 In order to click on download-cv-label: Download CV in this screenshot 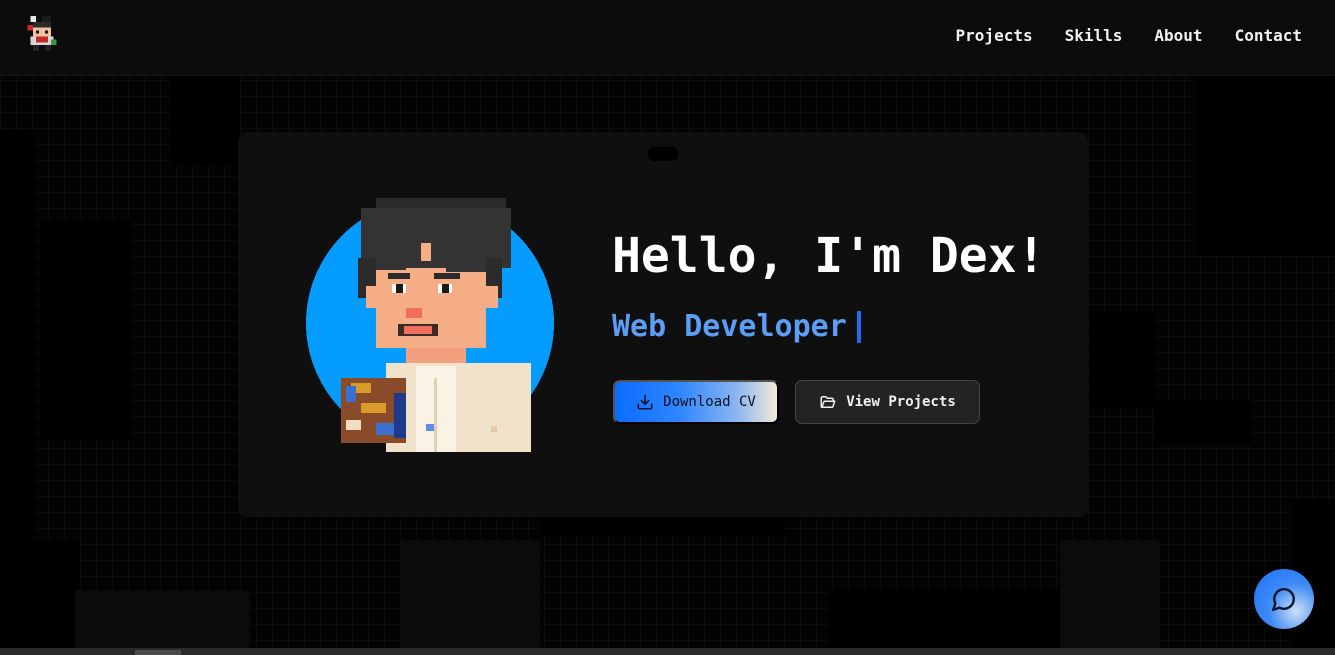, I will do `click(709, 402)`.